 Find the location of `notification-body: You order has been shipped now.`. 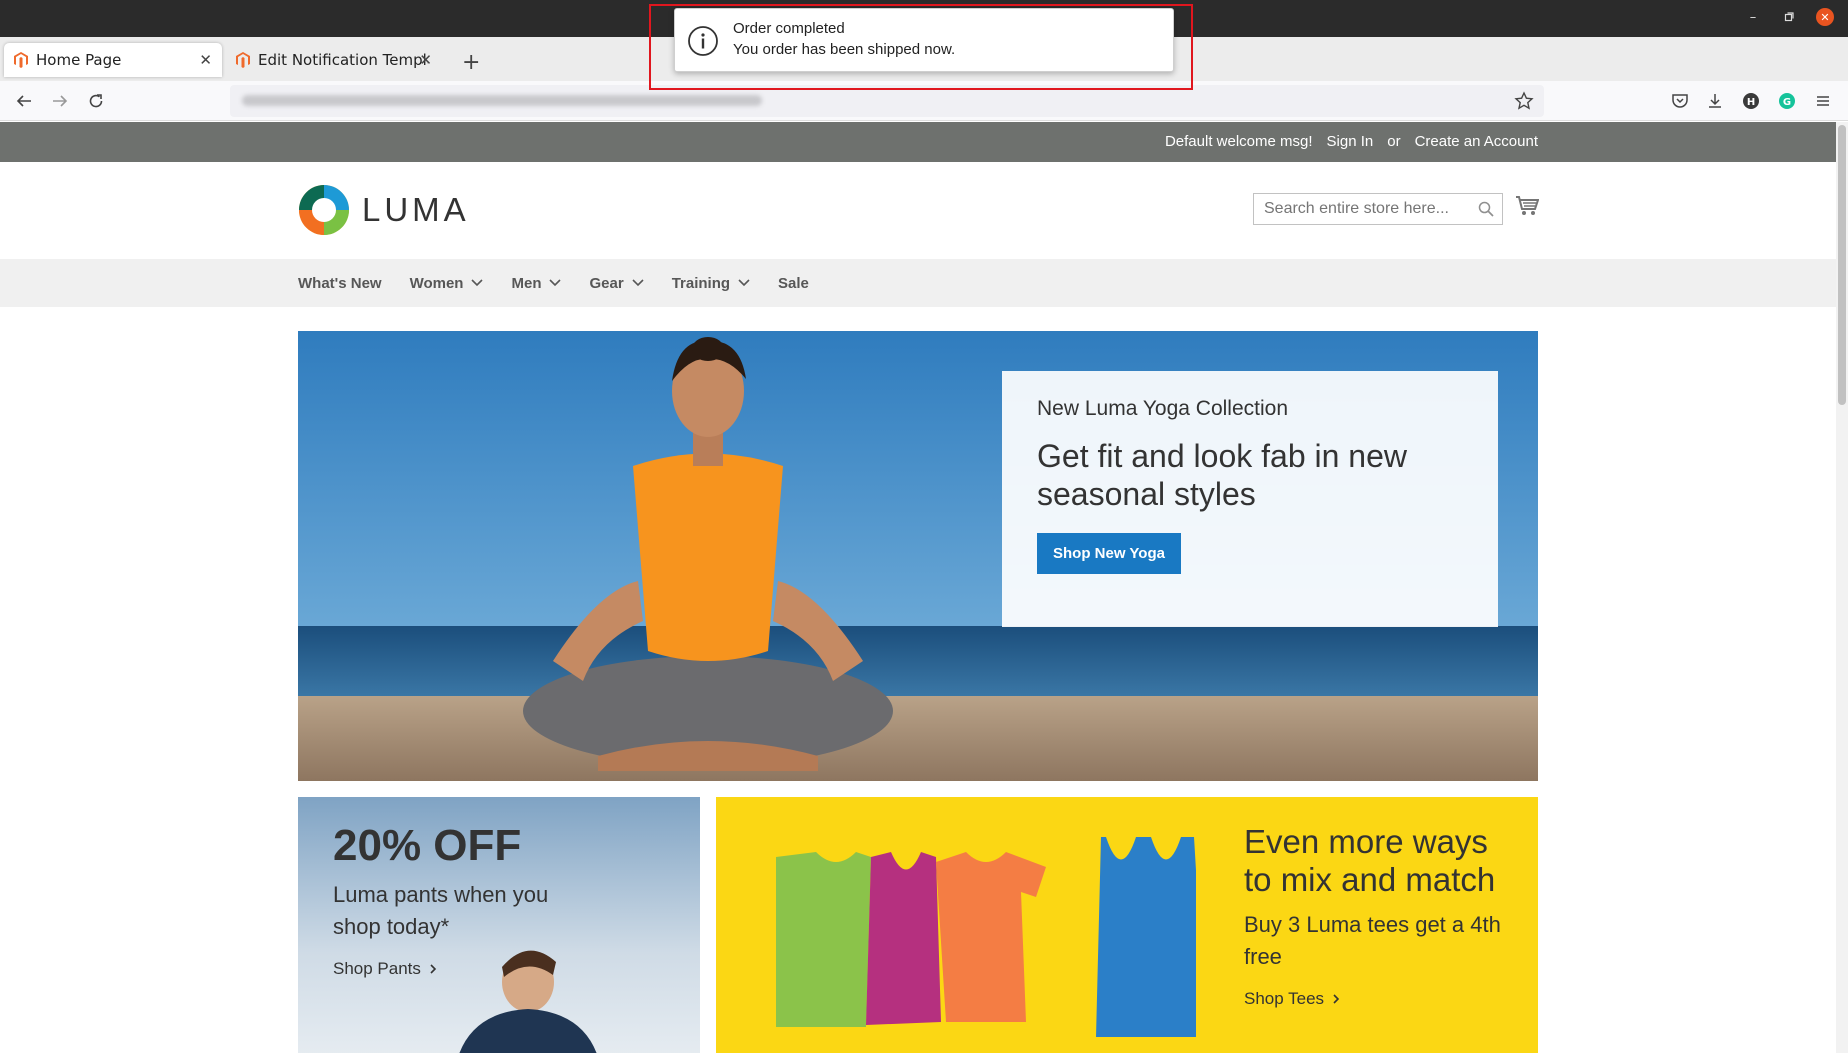

notification-body: You order has been shipped now. is located at coordinates (844, 49).